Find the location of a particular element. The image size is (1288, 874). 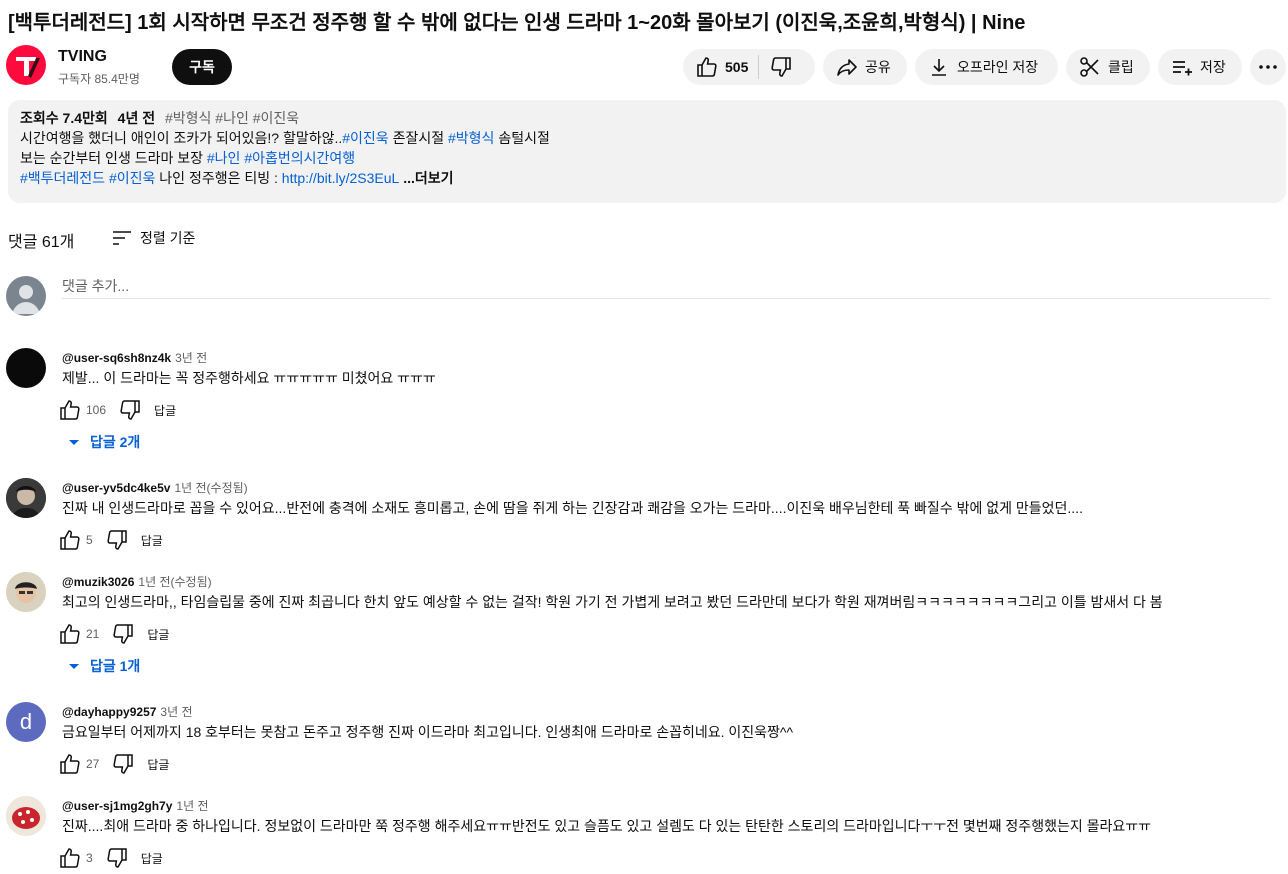

offline-save-label: 오프라인 저장 is located at coordinates (998, 67).